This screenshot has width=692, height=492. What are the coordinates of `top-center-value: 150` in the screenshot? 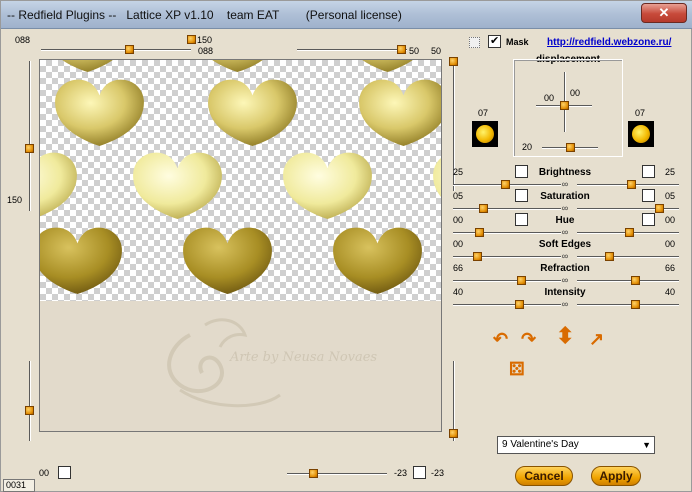 It's located at (205, 40).